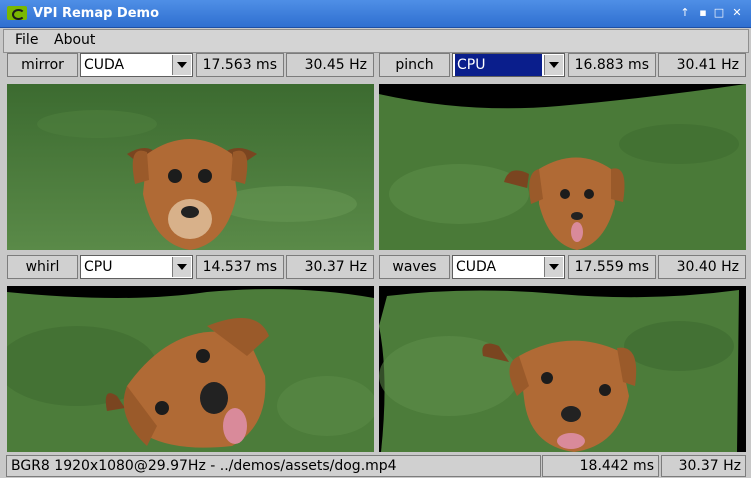 The height and width of the screenshot is (478, 751). I want to click on nvidia-logo-icon, so click(17, 13).